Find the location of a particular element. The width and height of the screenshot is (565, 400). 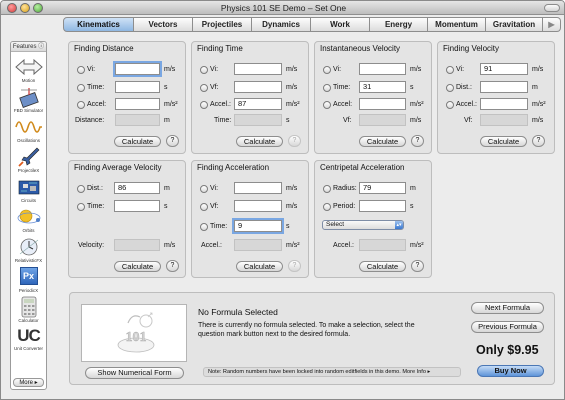

logo-text: 101 is located at coordinates (136, 337).